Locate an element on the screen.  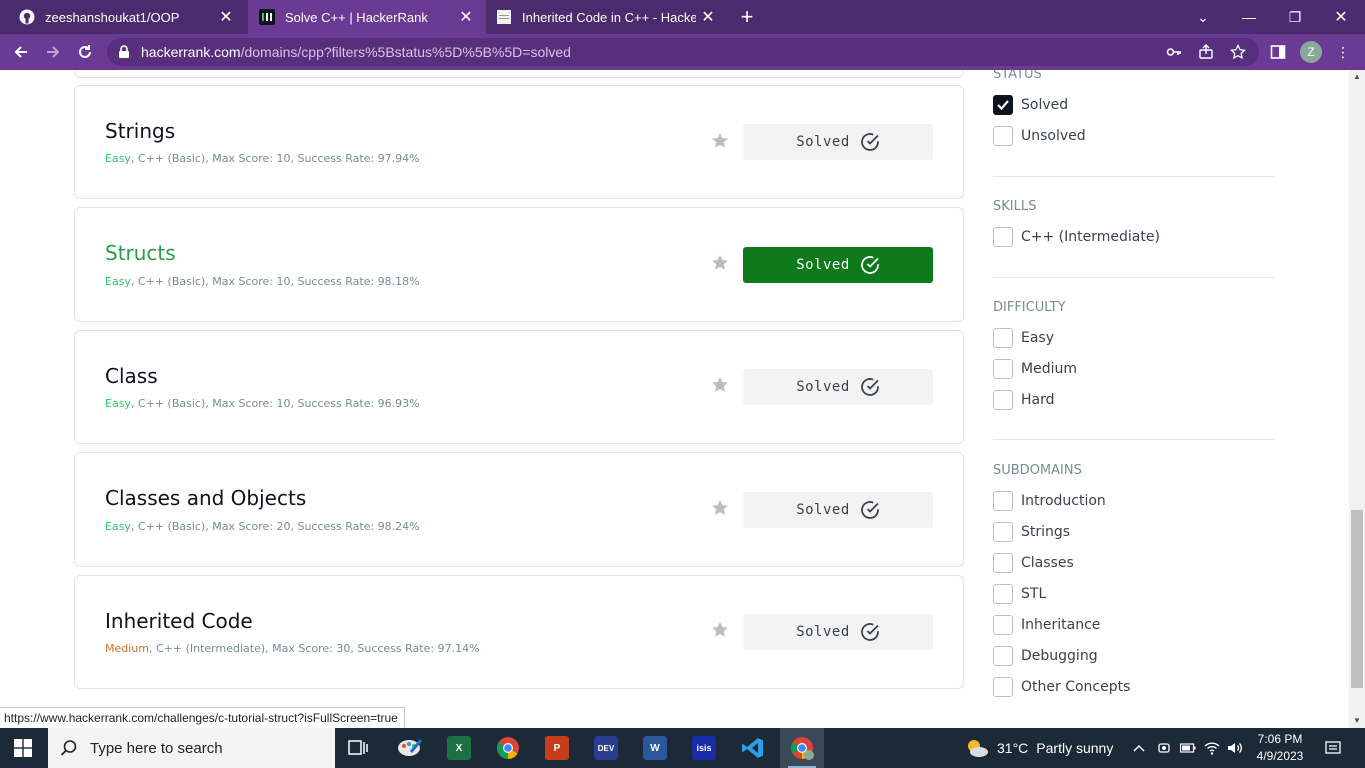
filter-subdomain-inheritance: Inheritance is located at coordinates (1046, 625).